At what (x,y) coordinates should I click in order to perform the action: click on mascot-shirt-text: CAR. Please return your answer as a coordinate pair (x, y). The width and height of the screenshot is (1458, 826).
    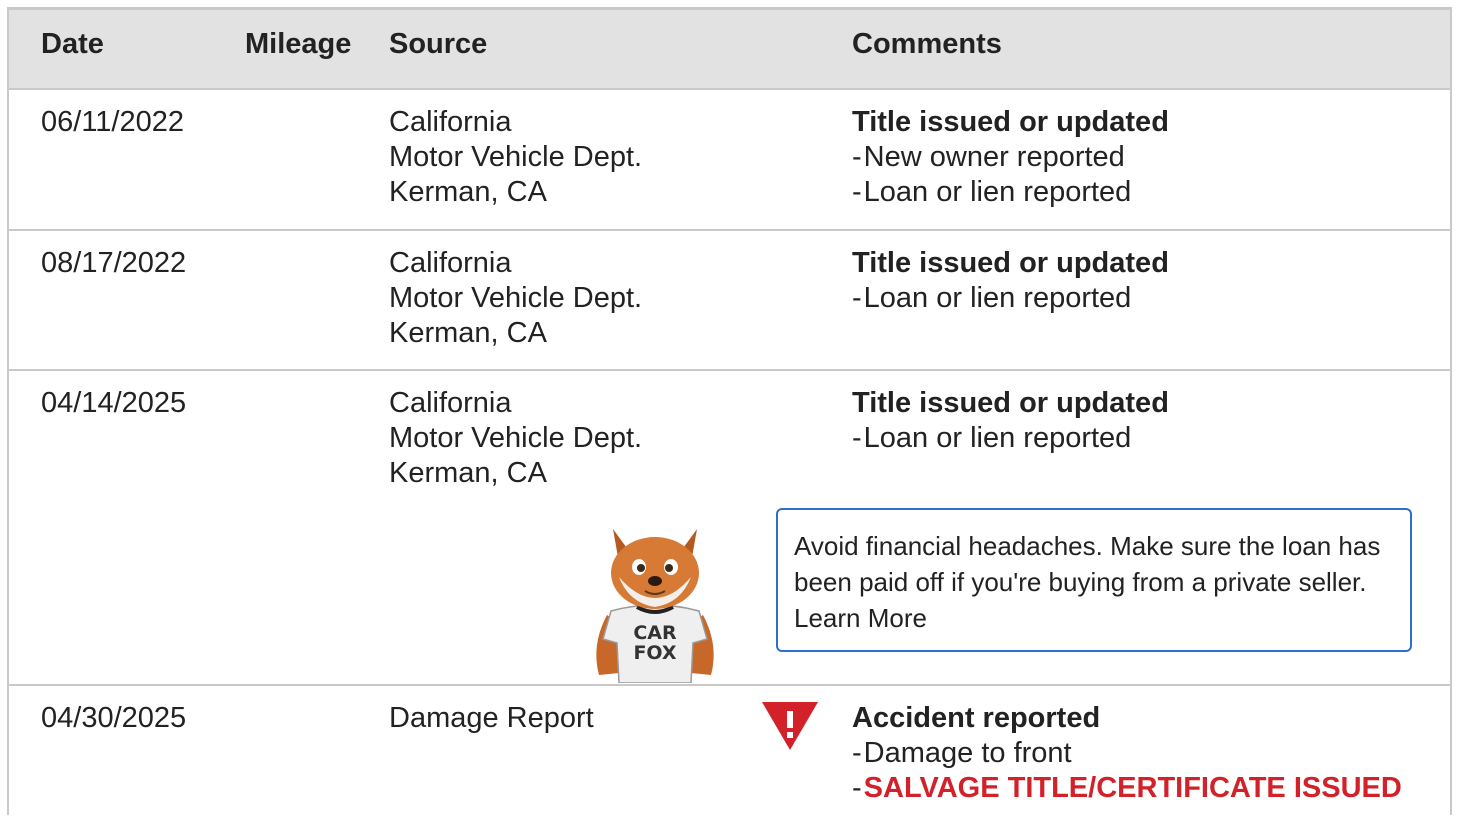
    Looking at the image, I should click on (655, 633).